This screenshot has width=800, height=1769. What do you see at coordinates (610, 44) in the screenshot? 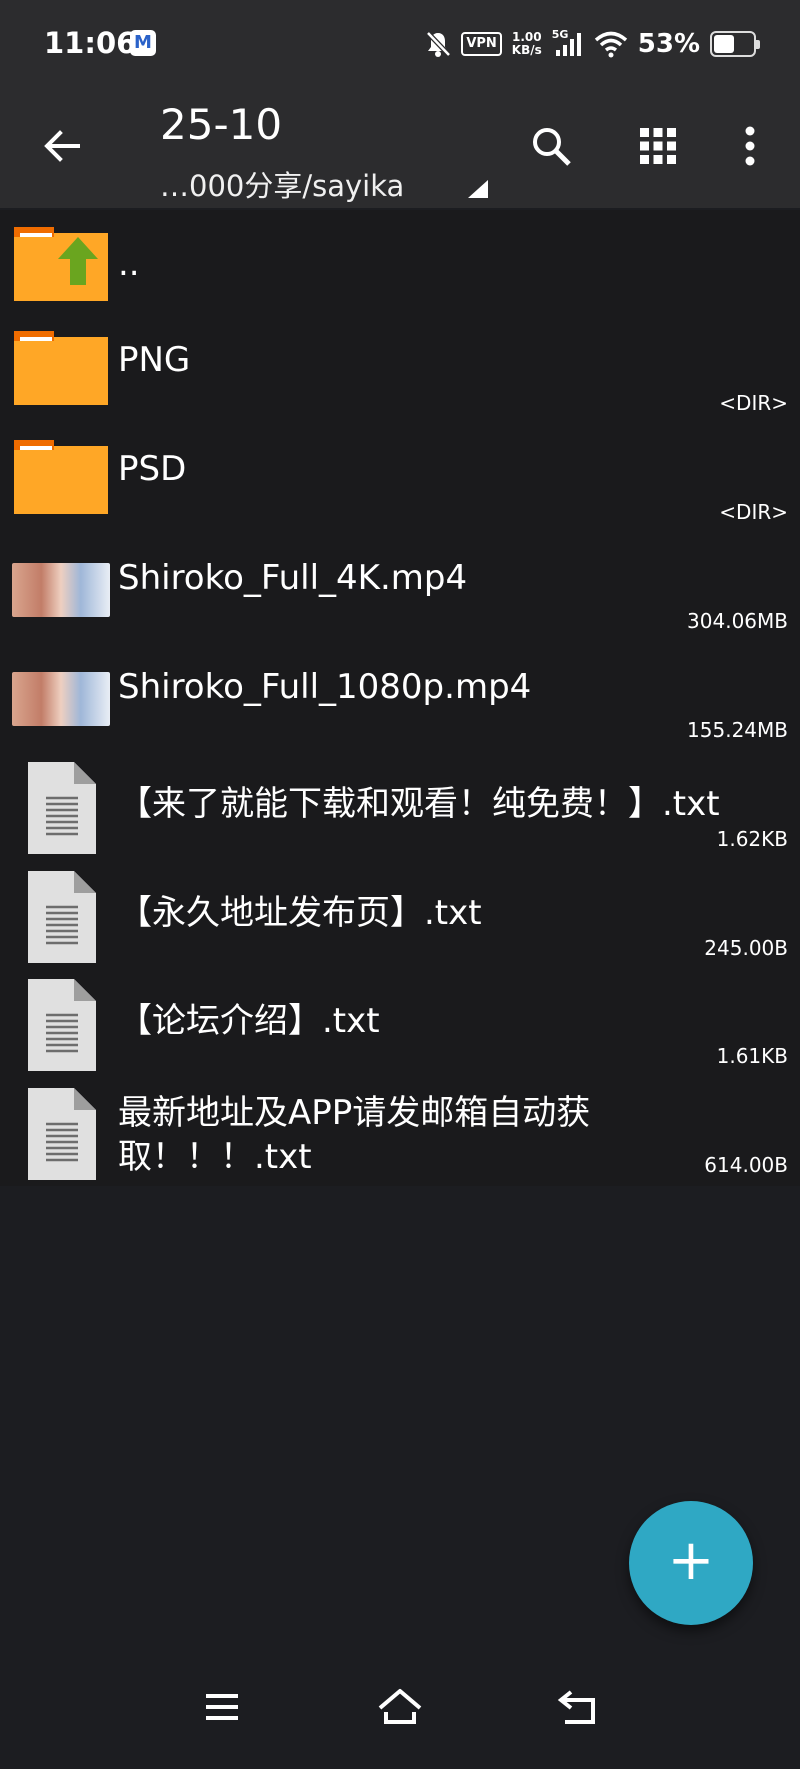
I see `wifi-icon` at bounding box center [610, 44].